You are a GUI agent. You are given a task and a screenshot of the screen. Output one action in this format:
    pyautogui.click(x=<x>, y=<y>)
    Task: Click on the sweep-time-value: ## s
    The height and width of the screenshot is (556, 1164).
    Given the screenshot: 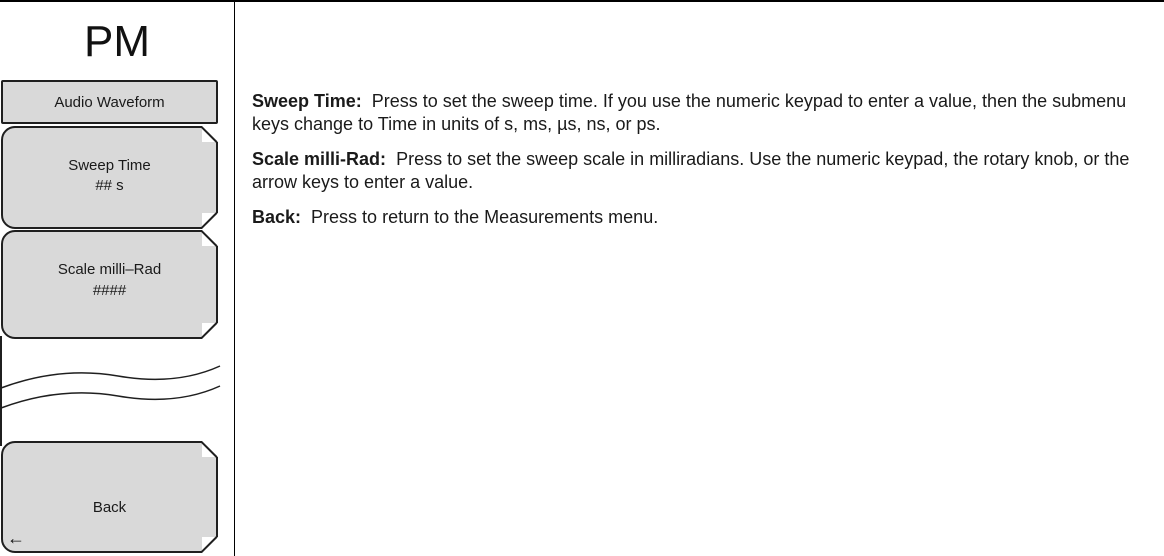 What is the action you would take?
    pyautogui.click(x=109, y=185)
    